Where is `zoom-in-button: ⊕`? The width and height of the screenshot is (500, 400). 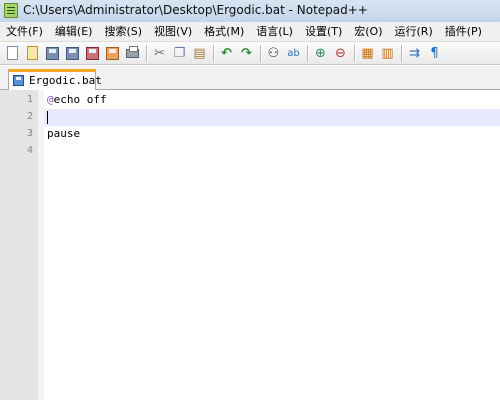
zoom-in-button: ⊕ is located at coordinates (320, 53).